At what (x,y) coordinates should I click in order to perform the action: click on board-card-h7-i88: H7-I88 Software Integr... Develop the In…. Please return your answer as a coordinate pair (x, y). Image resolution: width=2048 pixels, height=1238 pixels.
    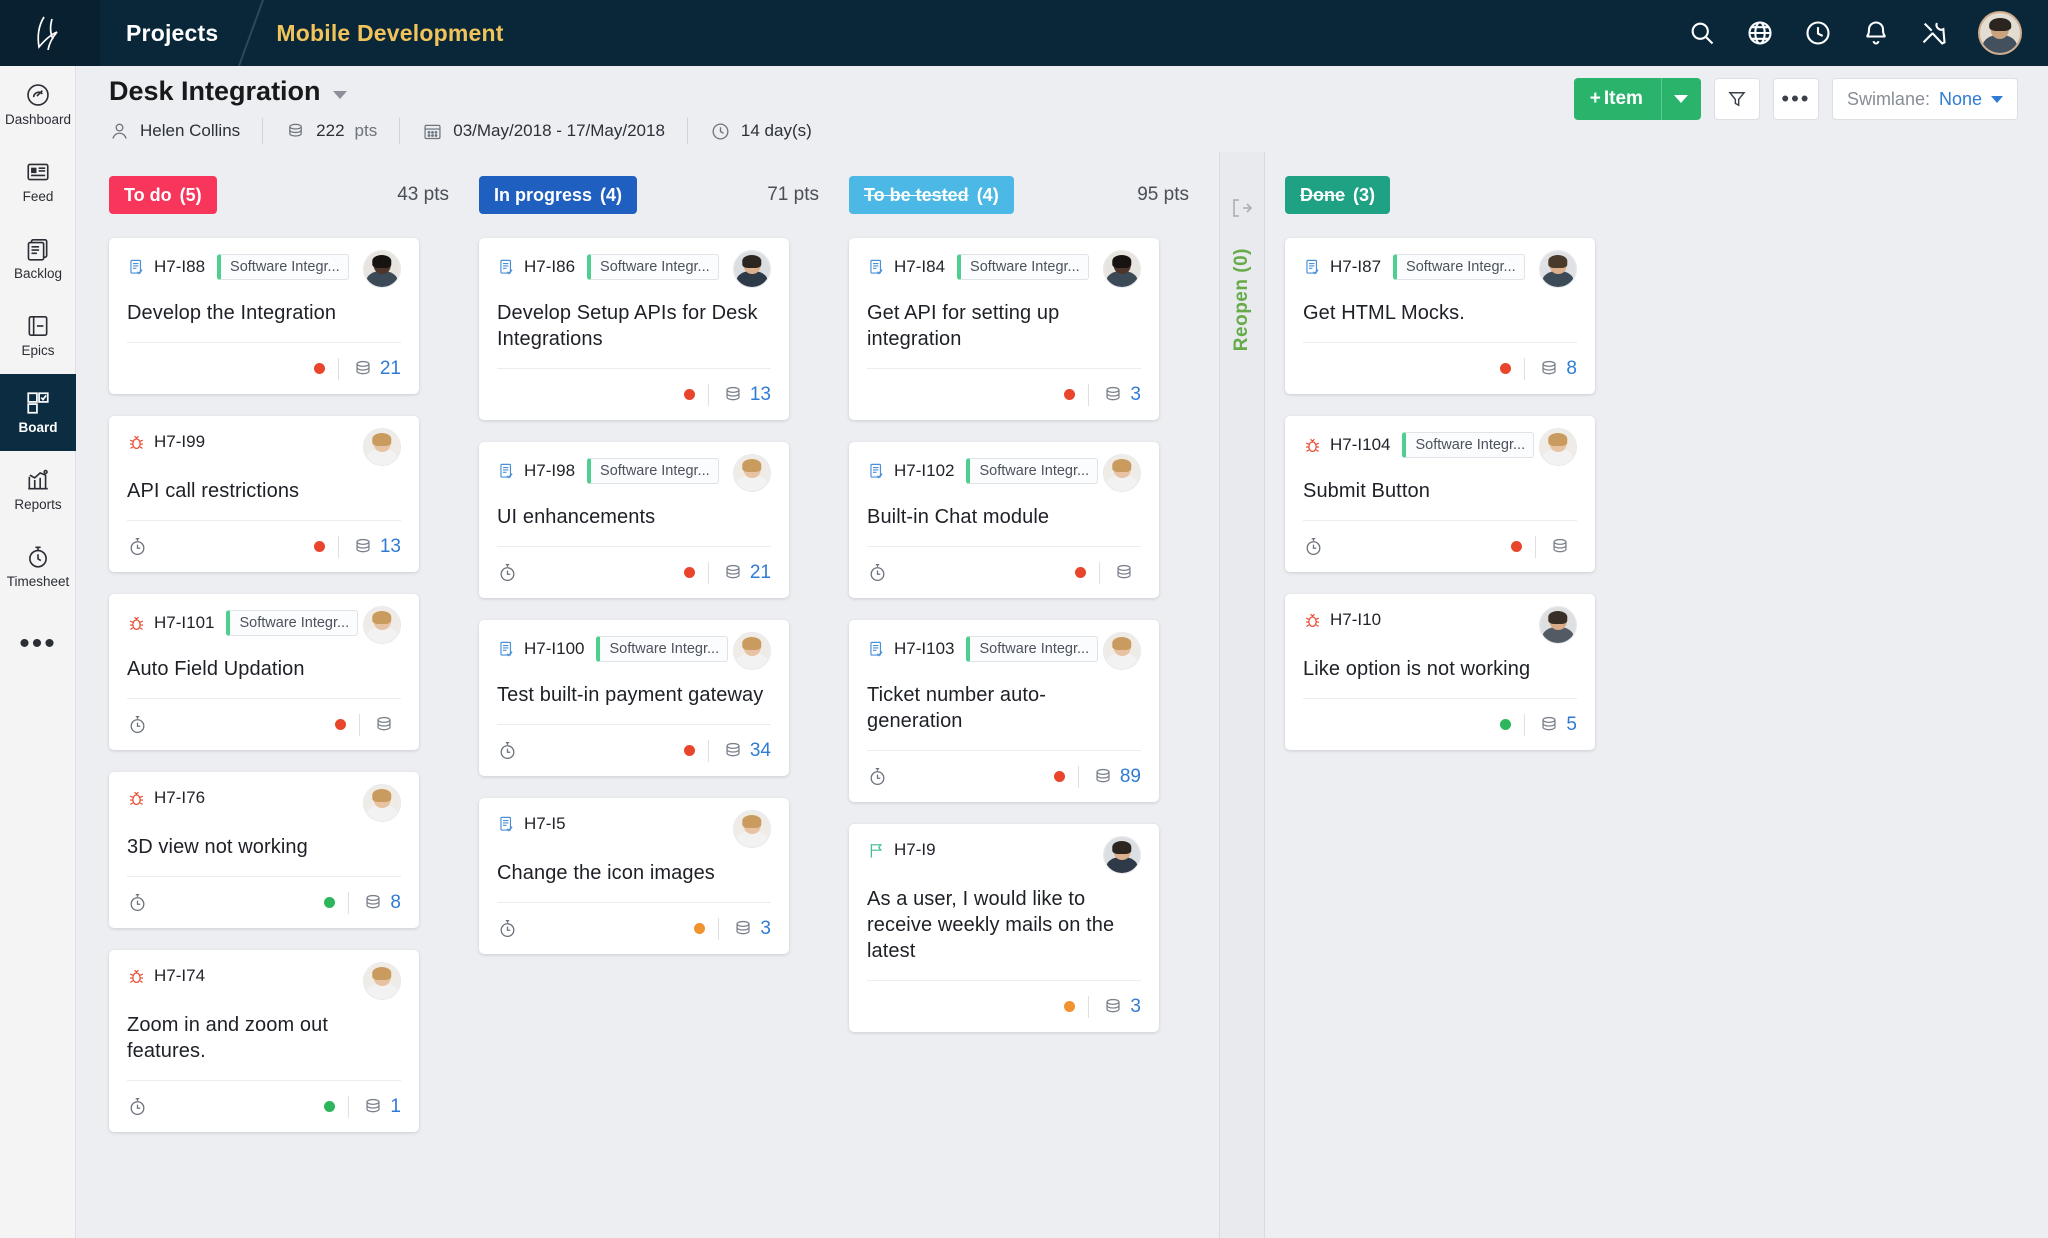
    Looking at the image, I should click on (264, 316).